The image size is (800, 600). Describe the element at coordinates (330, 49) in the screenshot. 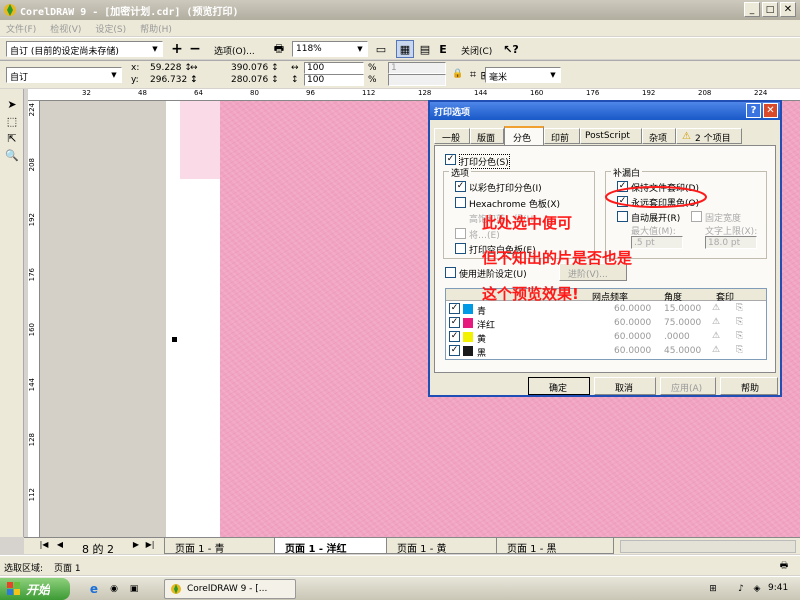

I see `zoom-select: 118% ▼` at that location.